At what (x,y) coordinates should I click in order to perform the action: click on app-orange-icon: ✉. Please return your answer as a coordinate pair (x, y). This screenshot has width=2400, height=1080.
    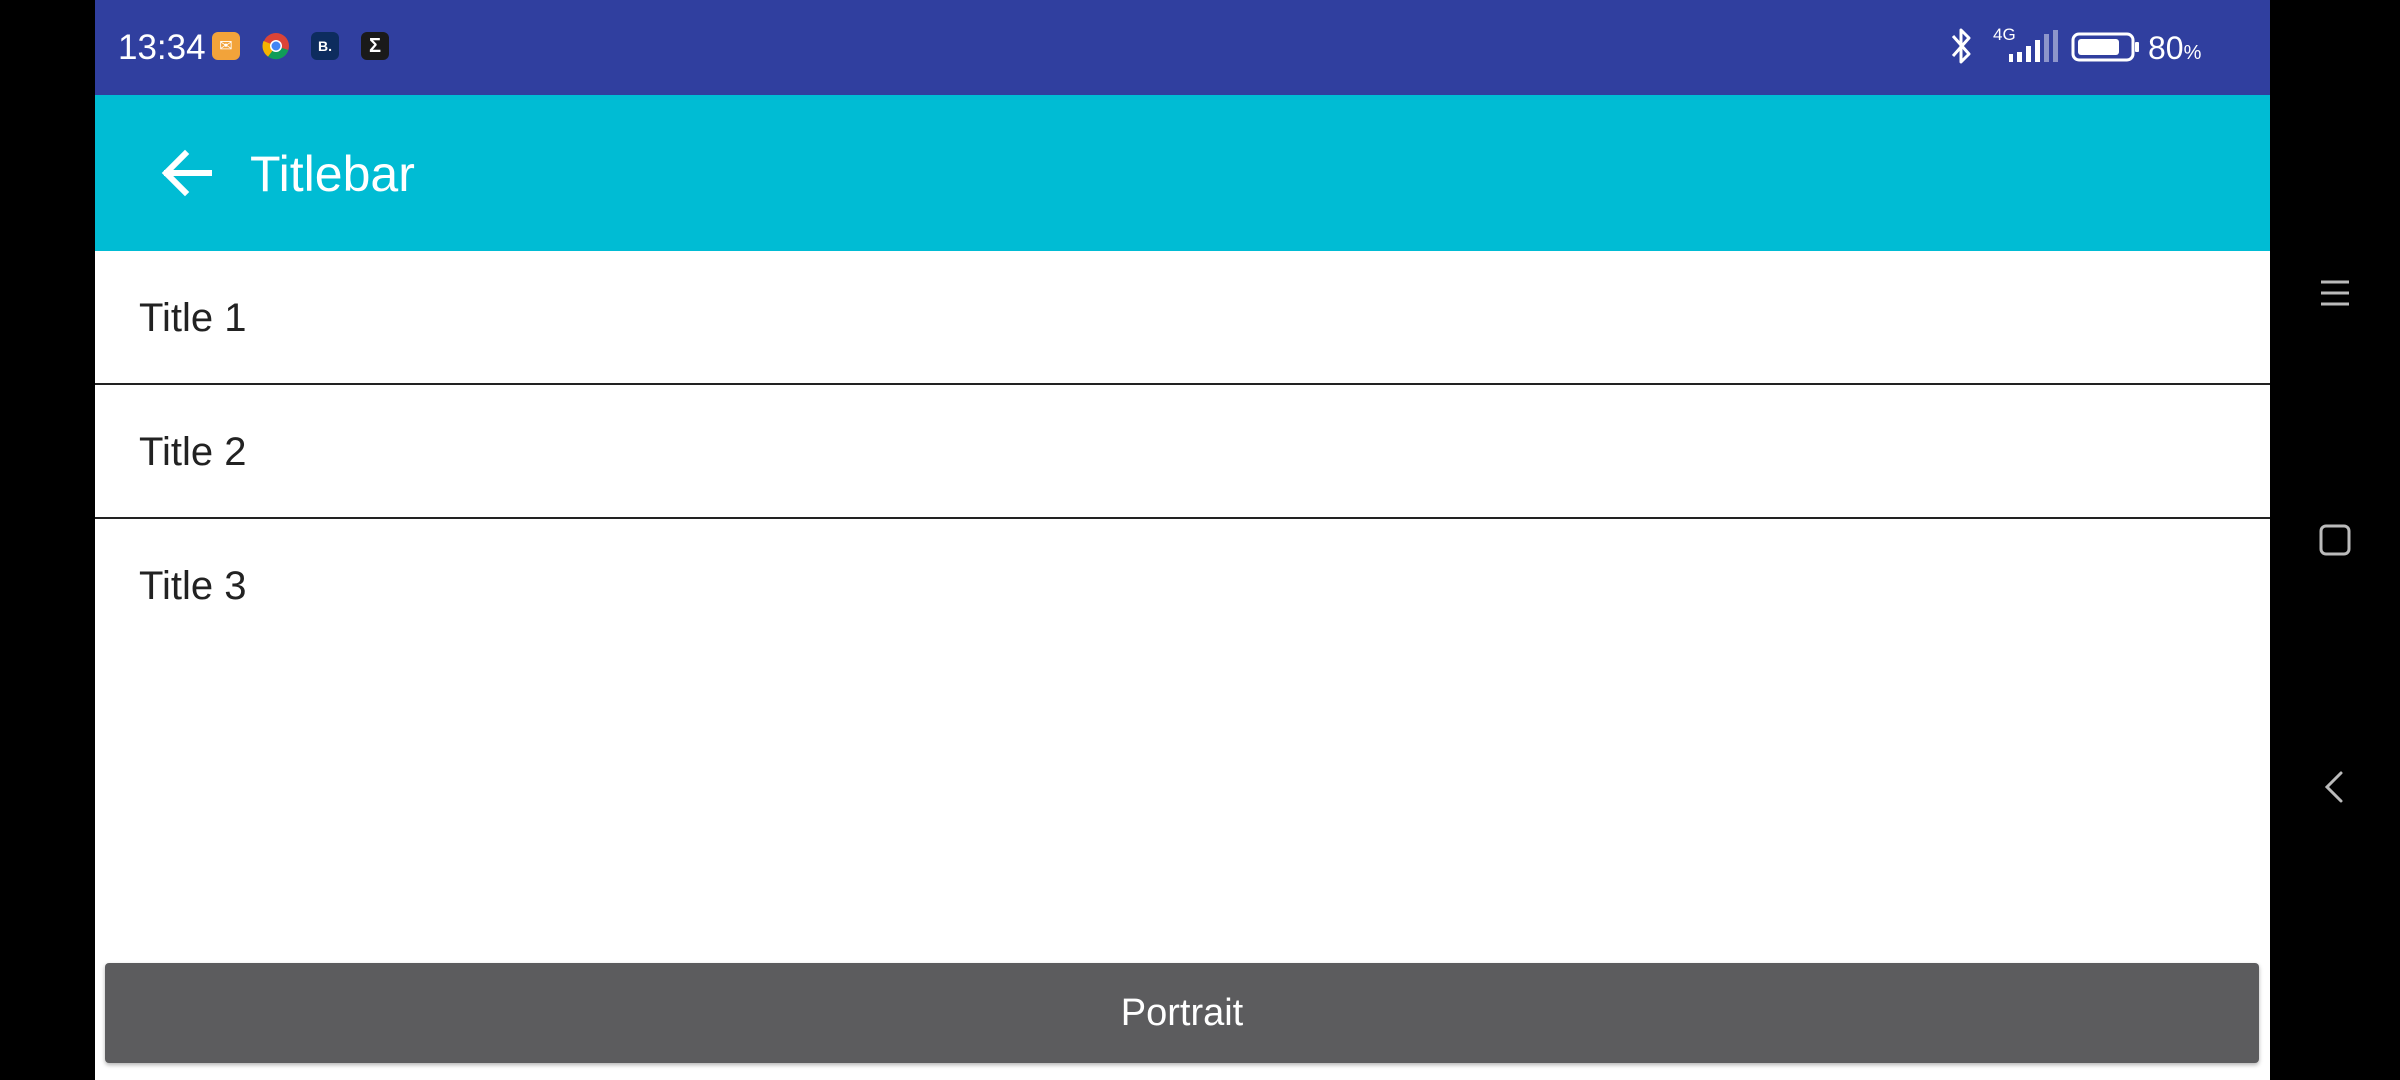
    Looking at the image, I should click on (226, 46).